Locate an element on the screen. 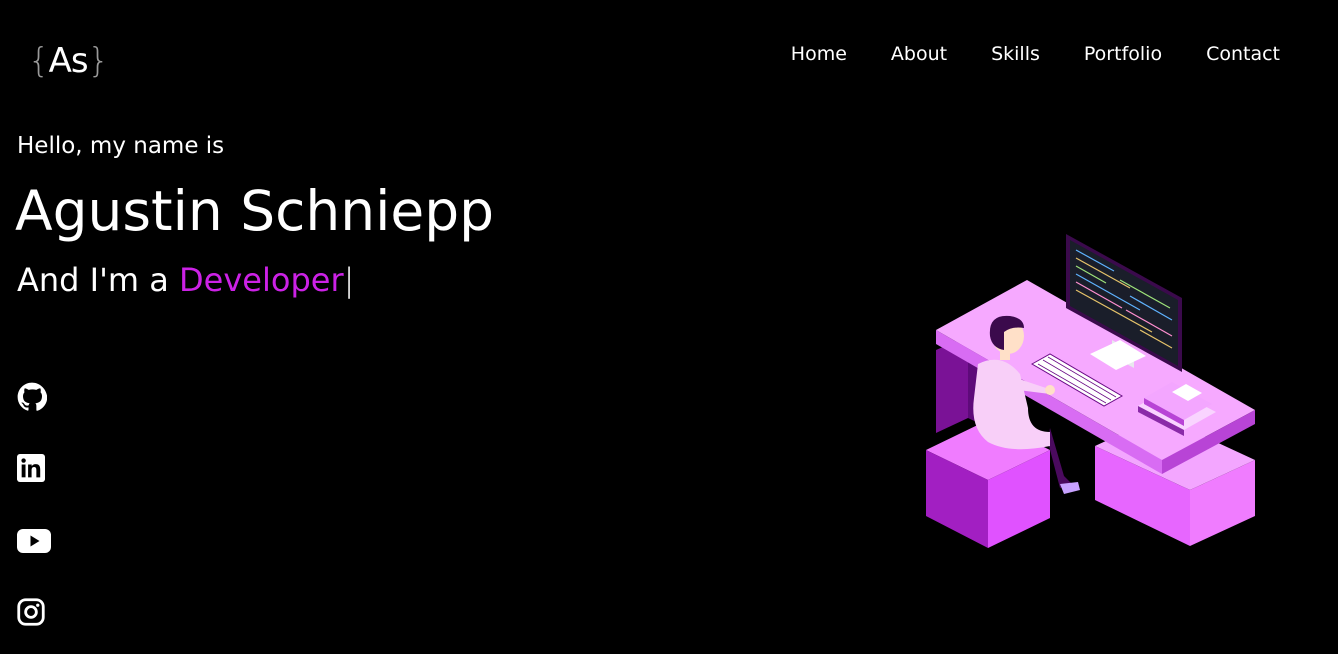 This screenshot has height=654, width=1338. nav-about: About is located at coordinates (919, 54).